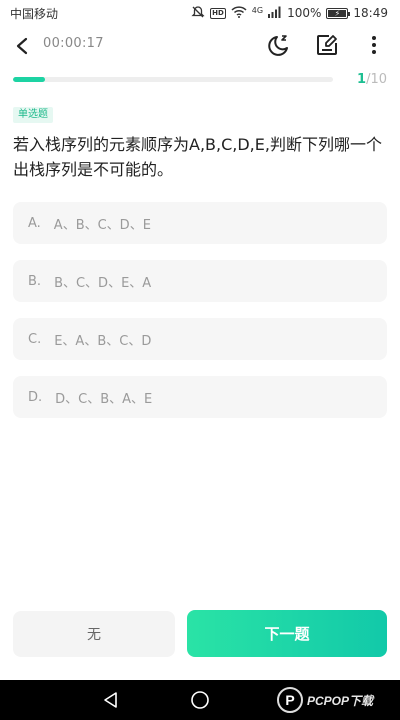 The height and width of the screenshot is (720, 400). I want to click on watermark-text: PCPOP下载, so click(340, 700).